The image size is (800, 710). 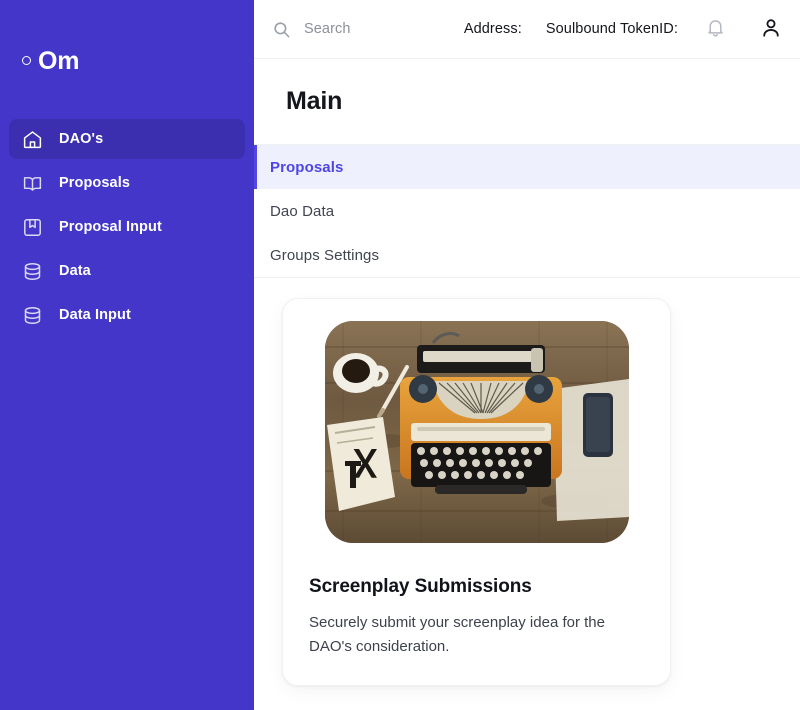 What do you see at coordinates (325, 255) in the screenshot?
I see `tab-label: Groups Settings` at bounding box center [325, 255].